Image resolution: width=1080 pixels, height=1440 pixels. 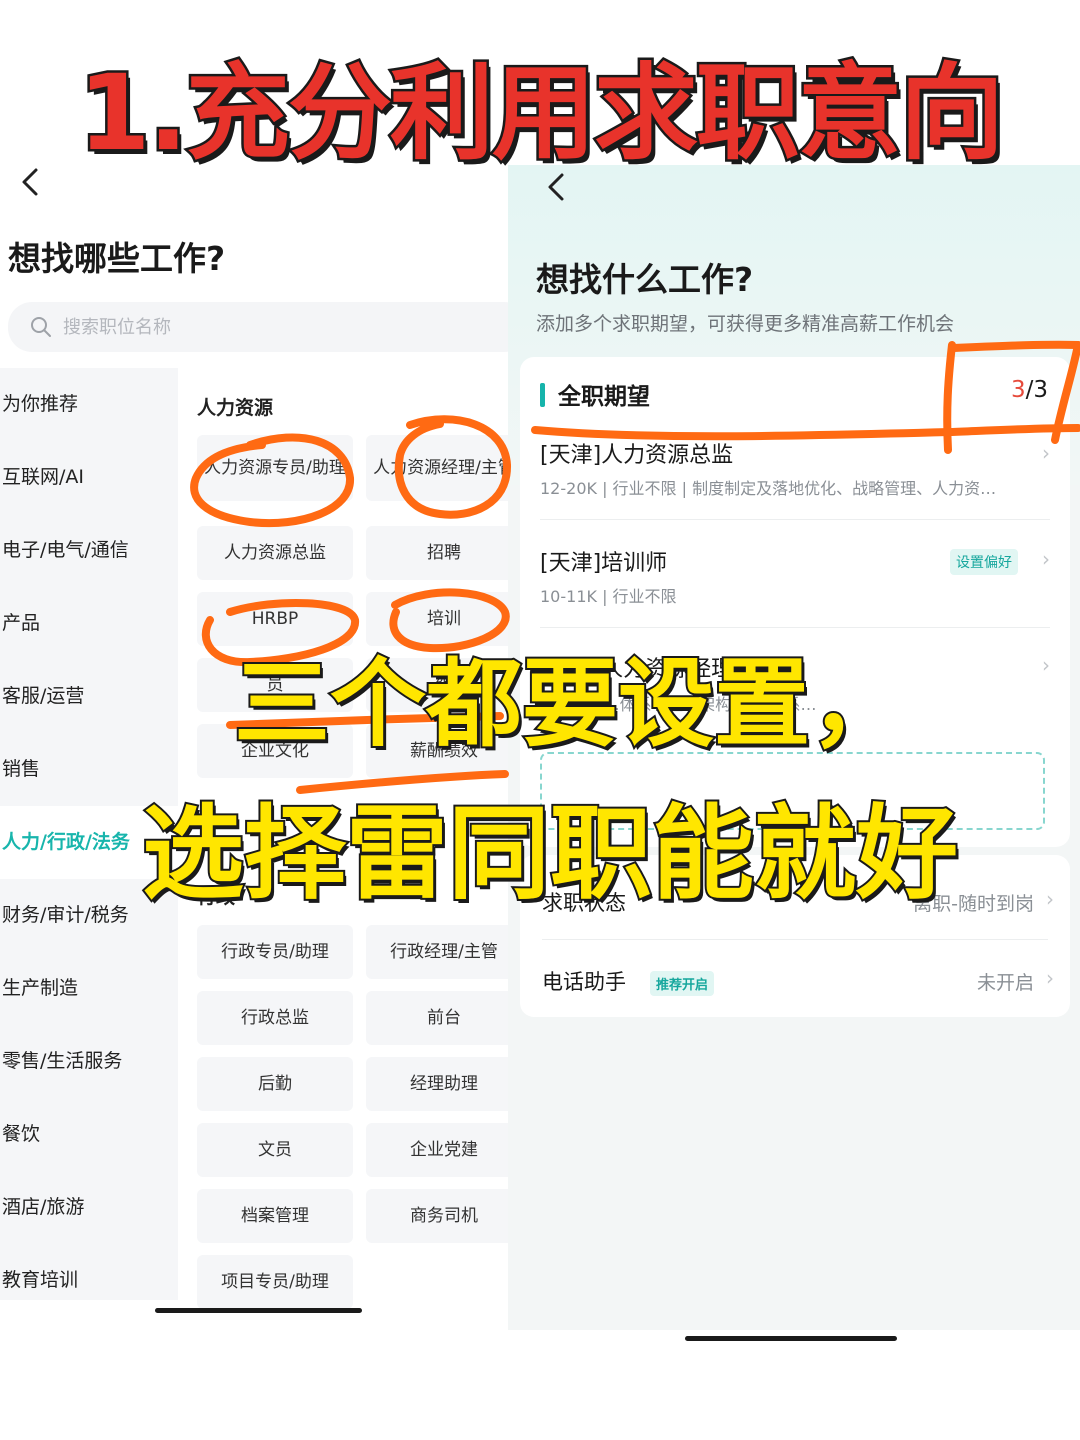 What do you see at coordinates (275, 1018) in the screenshot?
I see `job-chip: 行政总监` at bounding box center [275, 1018].